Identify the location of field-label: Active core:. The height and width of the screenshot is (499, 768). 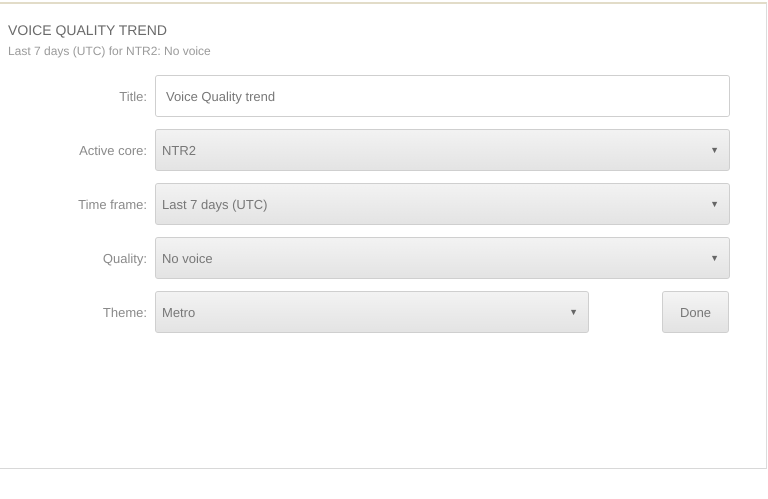
(113, 150).